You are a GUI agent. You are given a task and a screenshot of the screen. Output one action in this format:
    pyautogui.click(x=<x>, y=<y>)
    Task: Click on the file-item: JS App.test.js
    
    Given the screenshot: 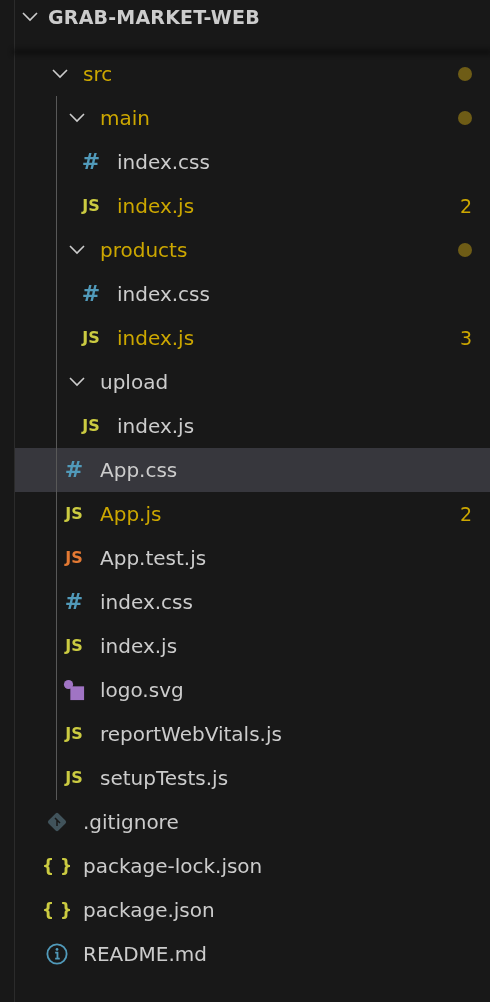 What is the action you would take?
    pyautogui.click(x=252, y=558)
    